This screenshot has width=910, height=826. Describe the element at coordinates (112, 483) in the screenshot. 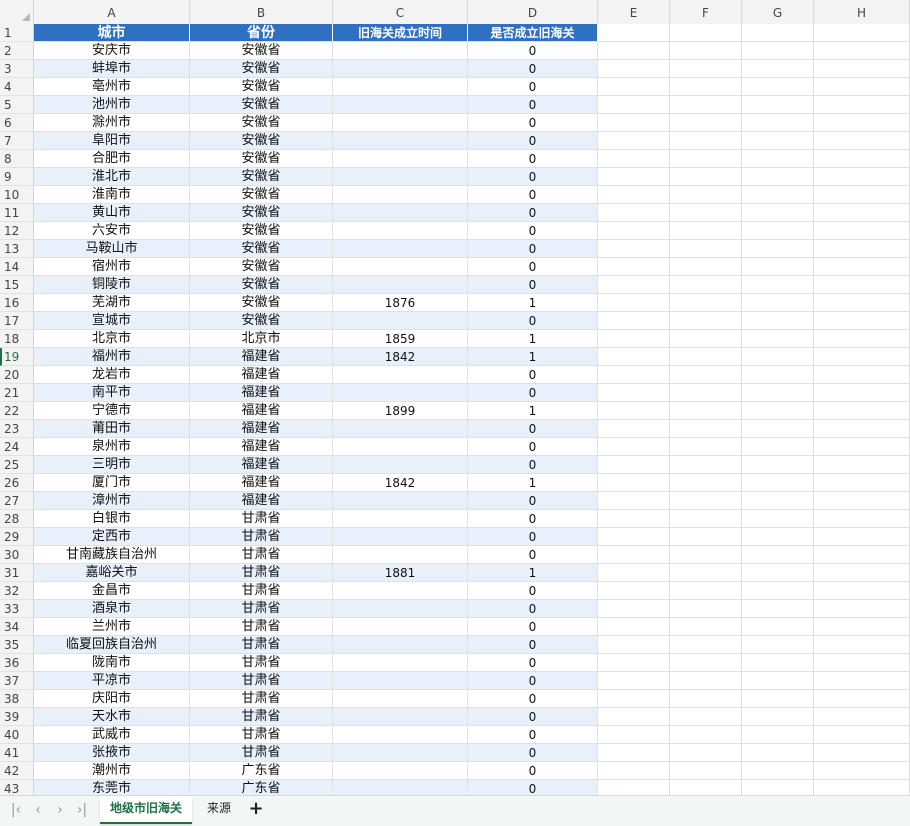

I see `city-cell: 厦门市` at that location.